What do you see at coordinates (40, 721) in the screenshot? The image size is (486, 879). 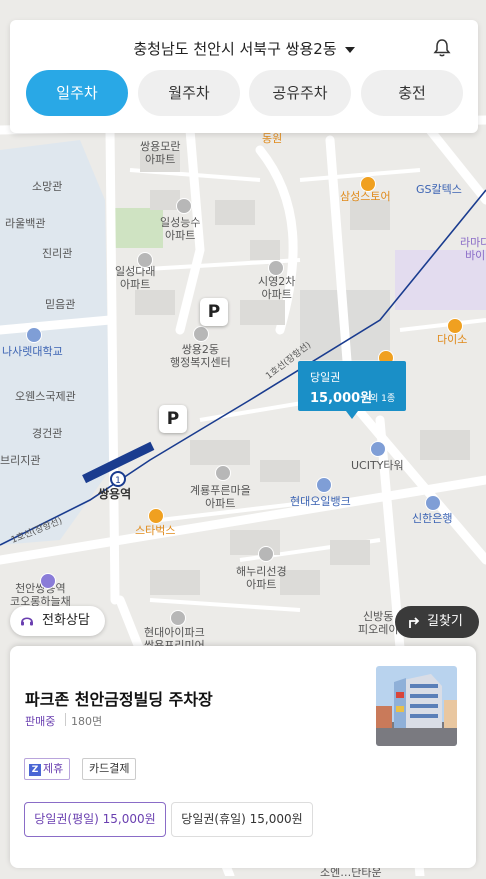 I see `sale-status: 판매중` at bounding box center [40, 721].